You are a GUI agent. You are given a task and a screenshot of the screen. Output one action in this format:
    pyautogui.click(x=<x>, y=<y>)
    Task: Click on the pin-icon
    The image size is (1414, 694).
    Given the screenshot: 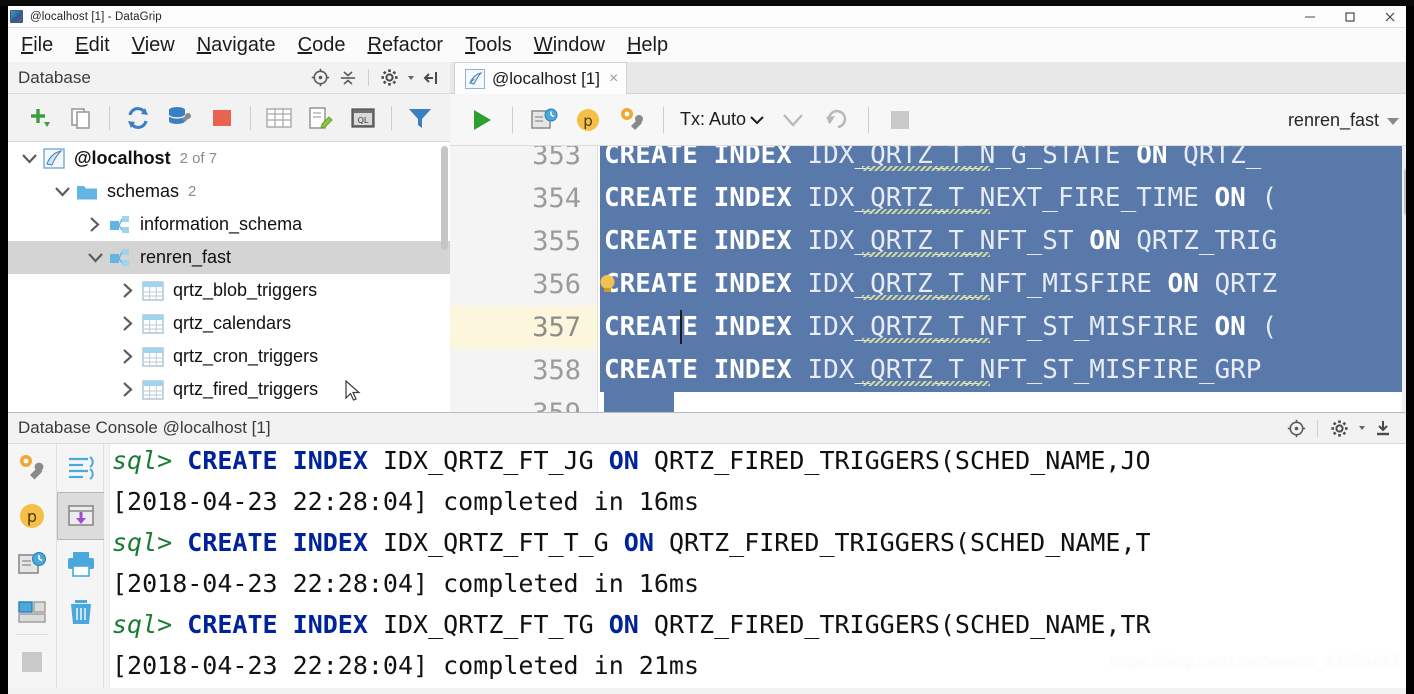 What is the action you would take?
    pyautogui.click(x=32, y=687)
    